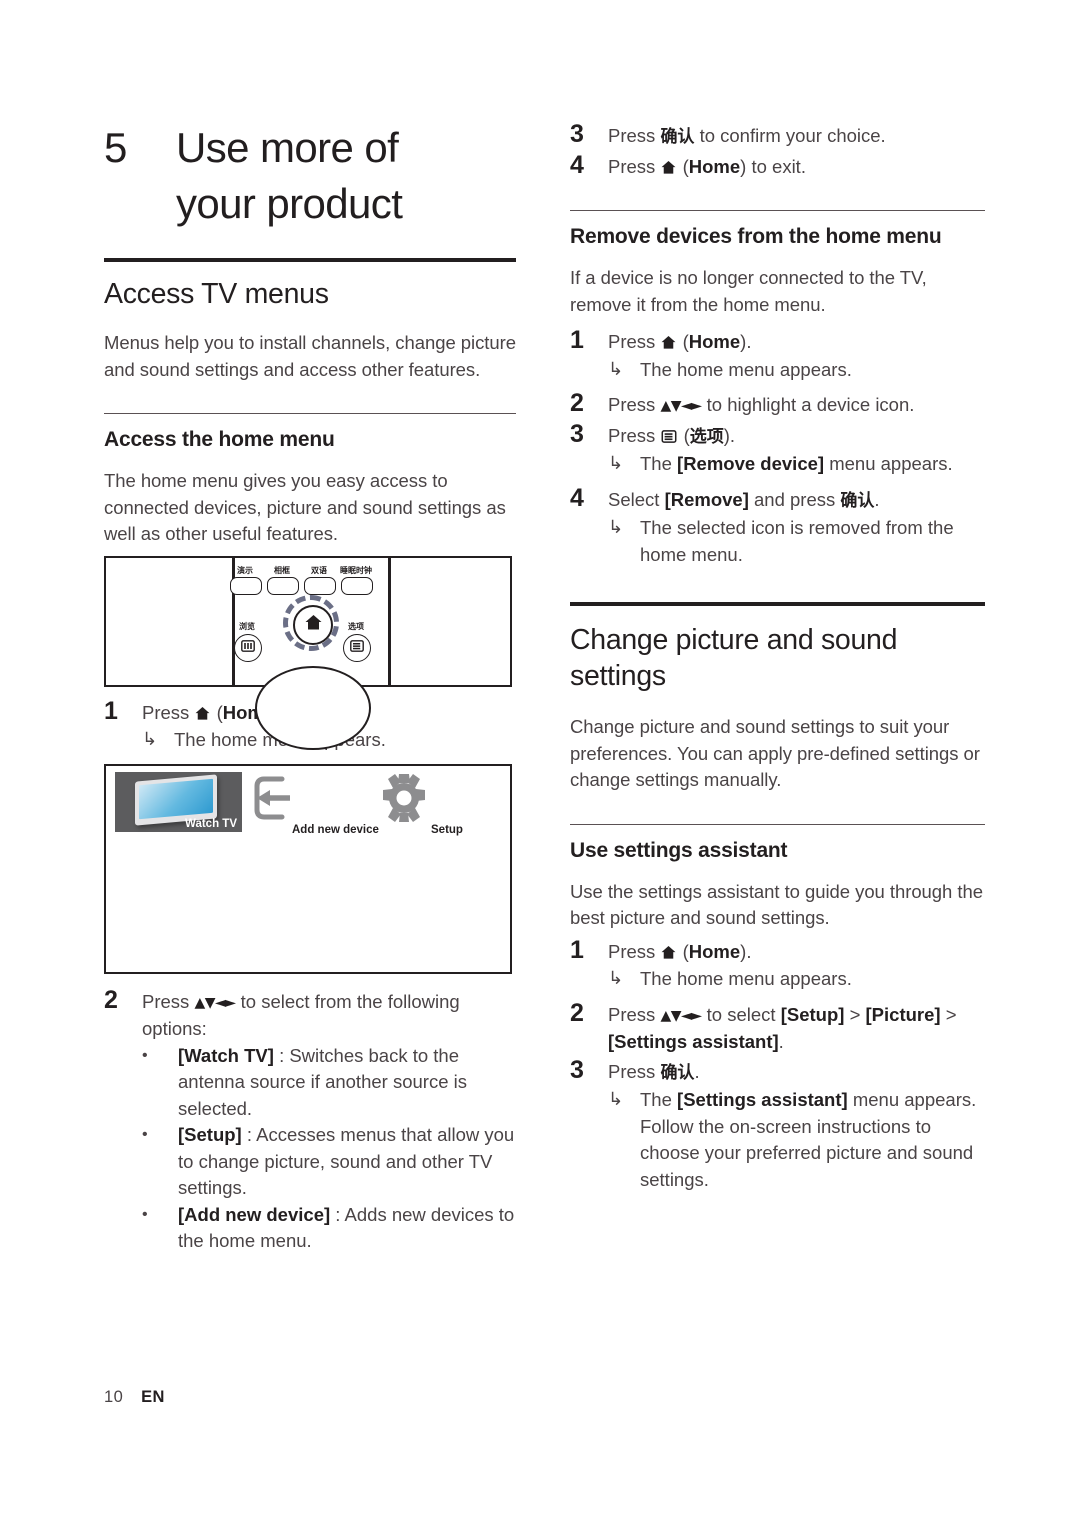 This screenshot has width=1080, height=1527. What do you see at coordinates (357, 585) in the screenshot?
I see `remote-button-sleep-timer` at bounding box center [357, 585].